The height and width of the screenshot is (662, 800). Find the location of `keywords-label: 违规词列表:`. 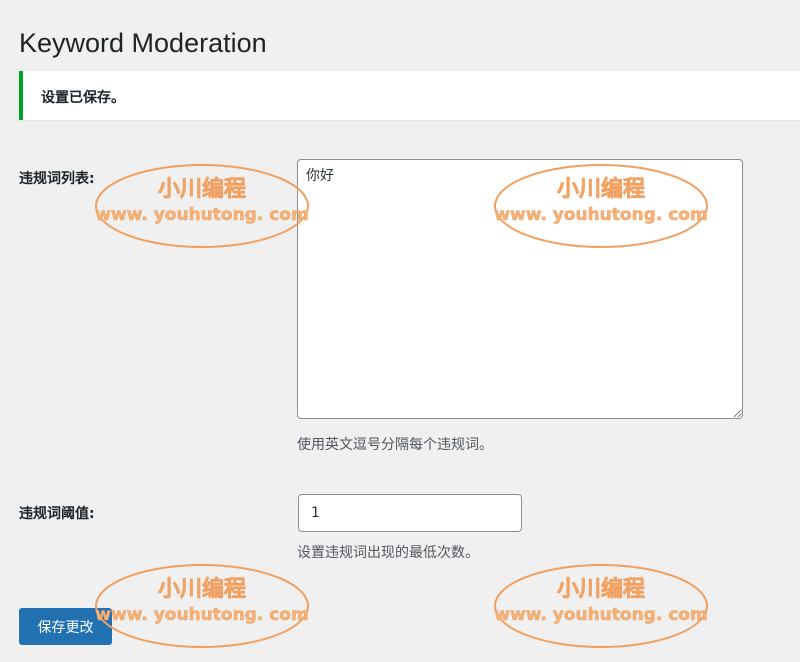

keywords-label: 违规词列表: is located at coordinates (57, 179).